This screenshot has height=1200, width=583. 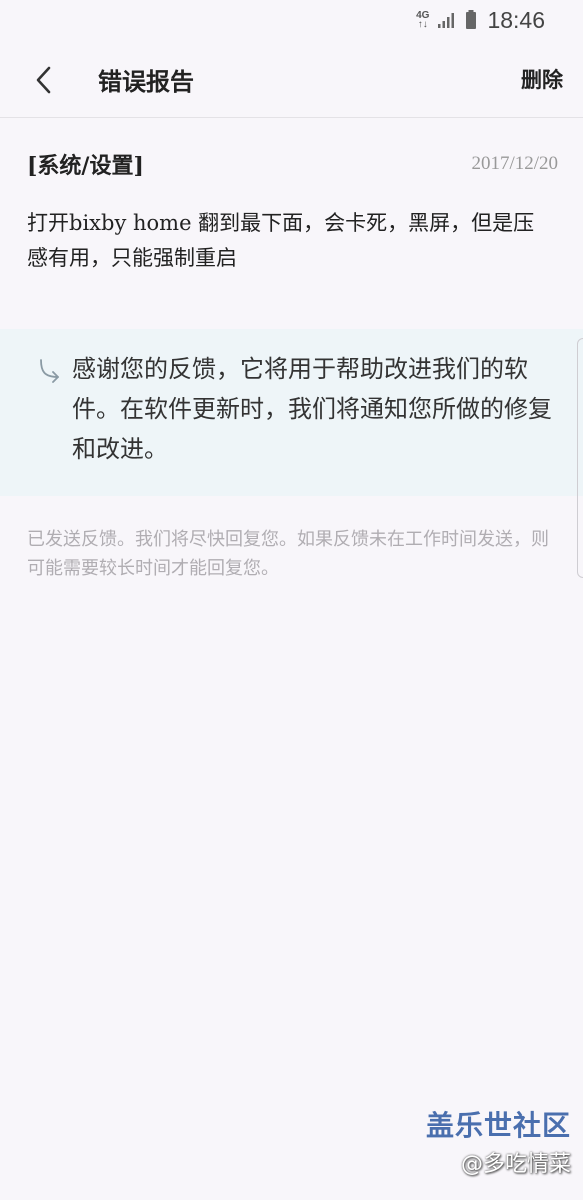 What do you see at coordinates (514, 163) in the screenshot?
I see `report-date: 2017/12/20` at bounding box center [514, 163].